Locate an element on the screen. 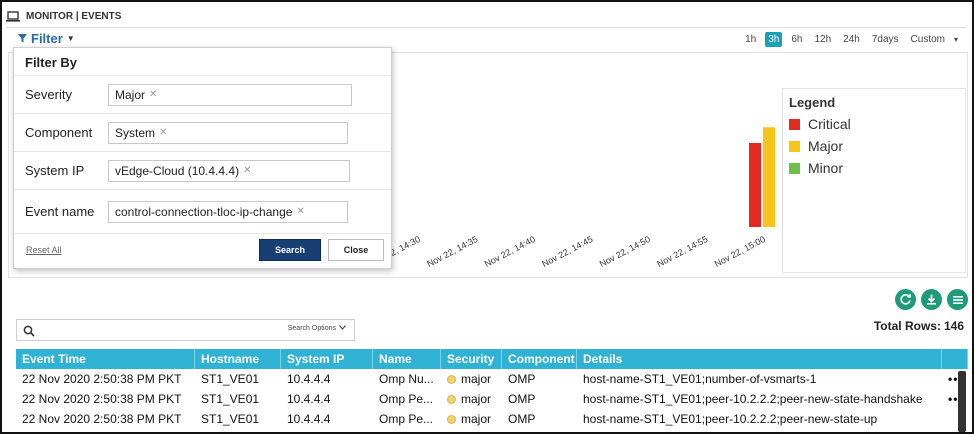 This screenshot has height=434, width=974. time-range-option-24h: 24h is located at coordinates (851, 39).